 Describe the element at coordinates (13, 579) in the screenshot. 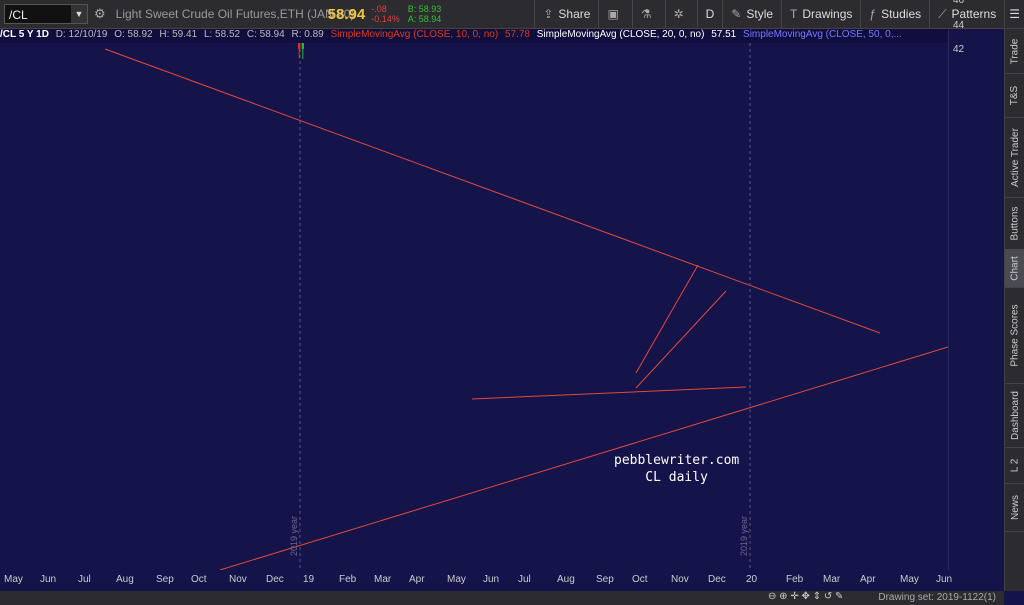

I see `time-tick: May` at that location.